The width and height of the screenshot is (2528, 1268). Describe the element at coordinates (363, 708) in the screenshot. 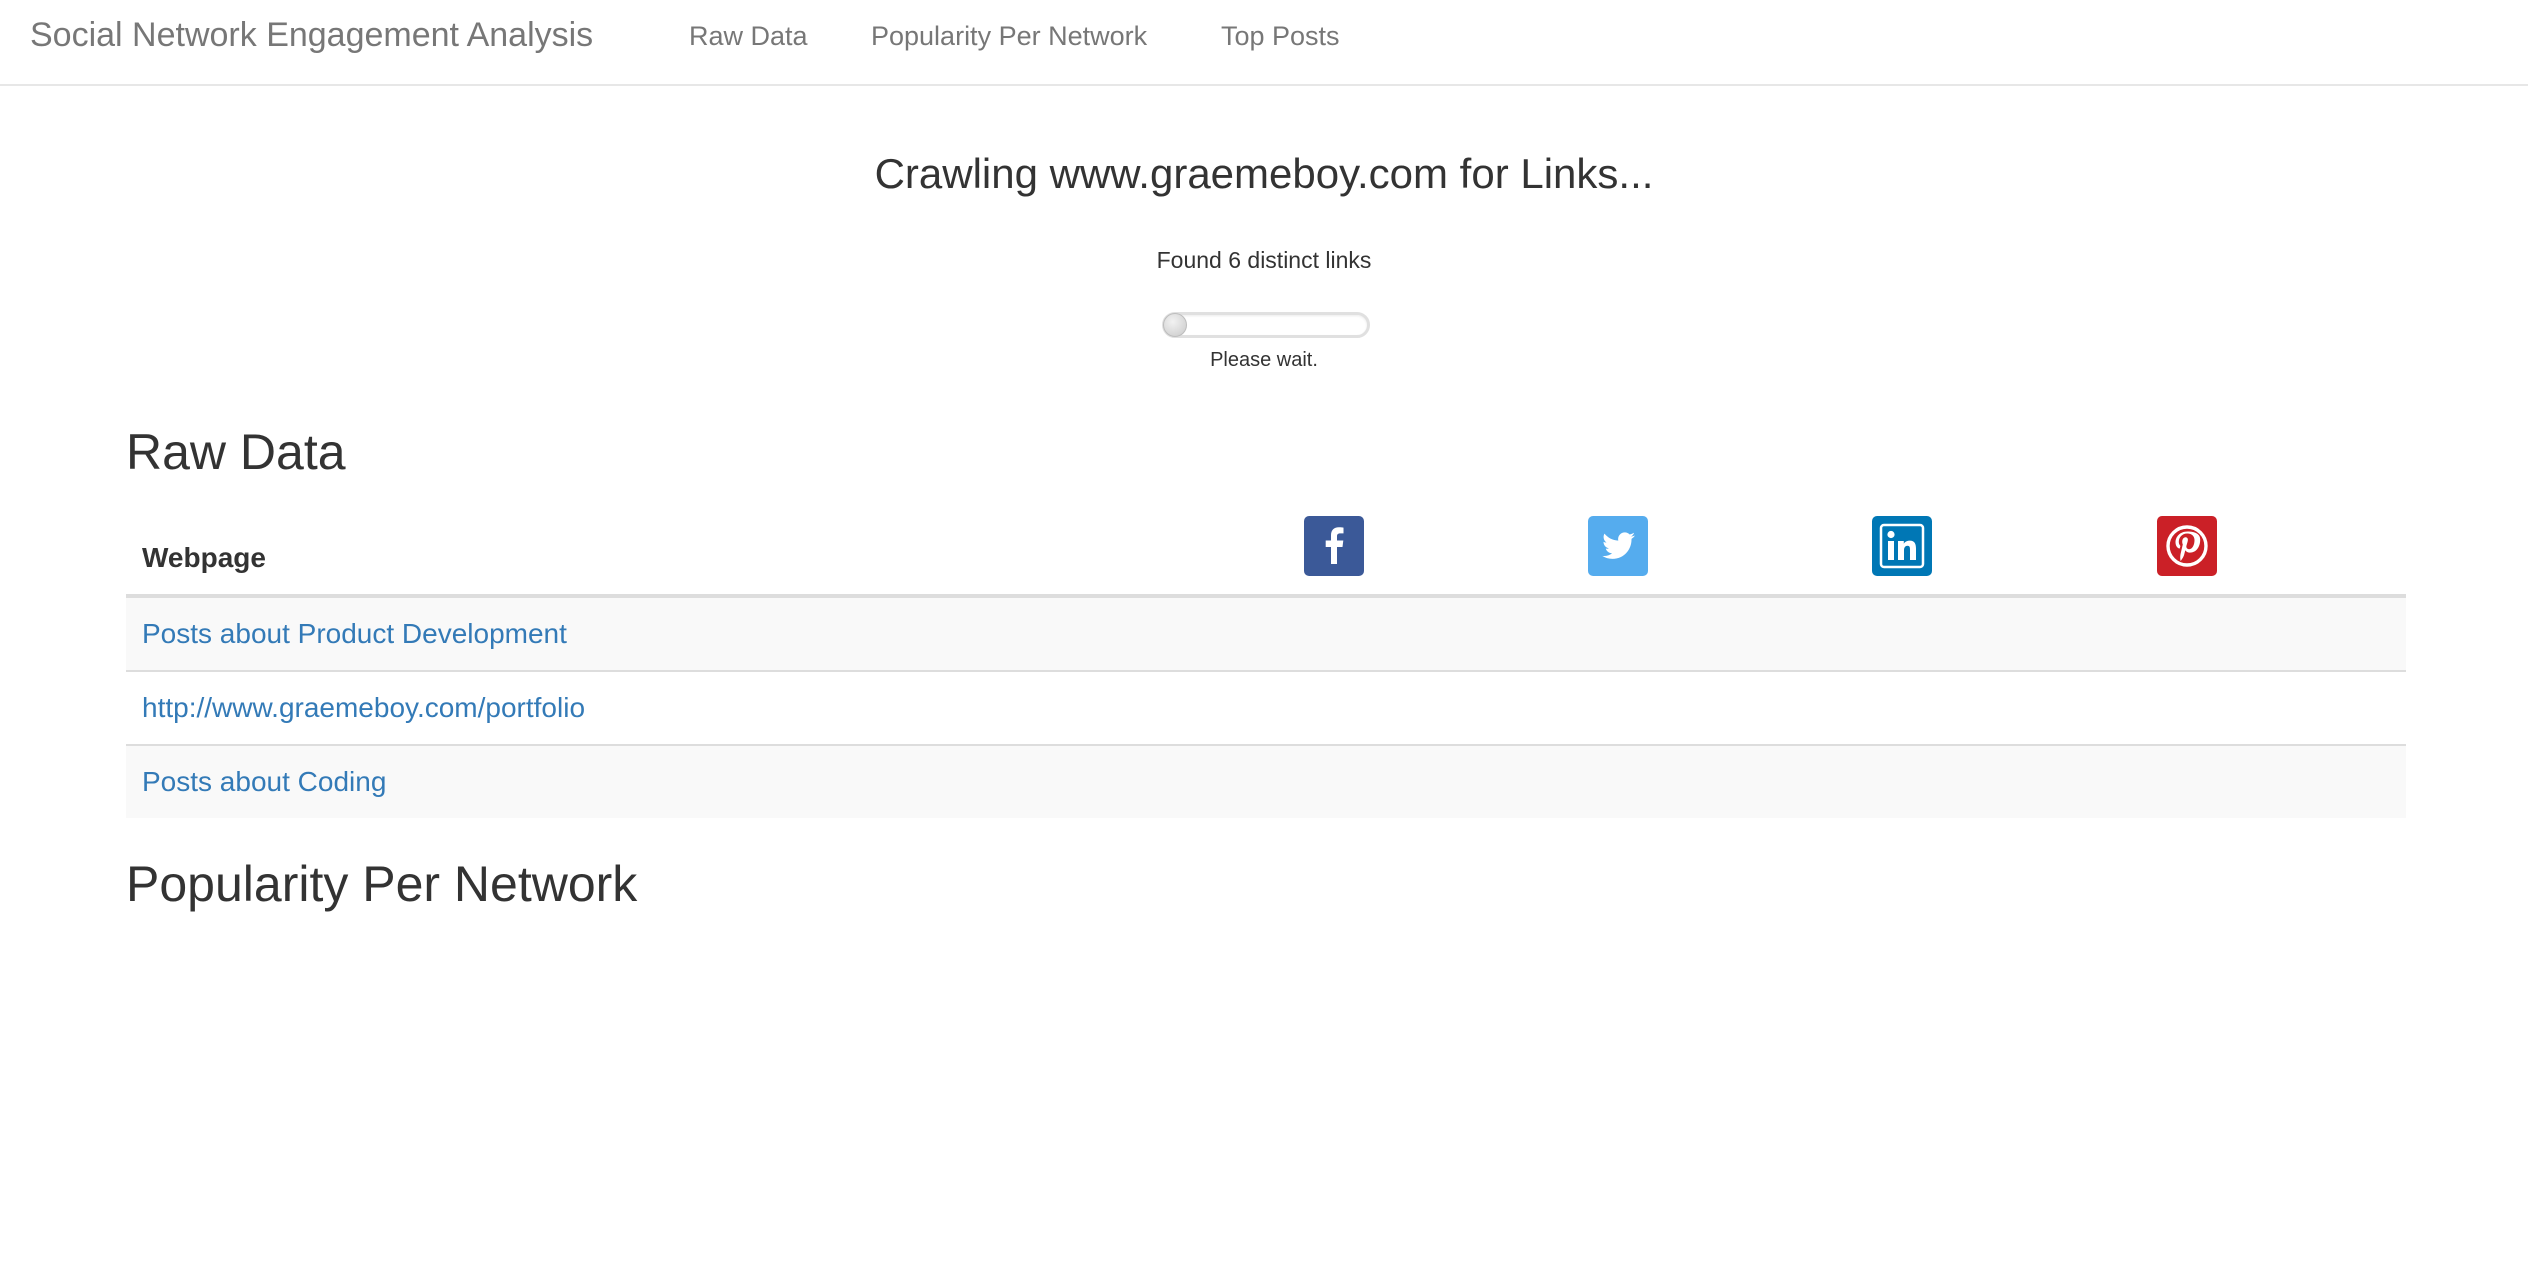

I see `webpage-link: http://www.graemeboy.com/portfolio` at that location.